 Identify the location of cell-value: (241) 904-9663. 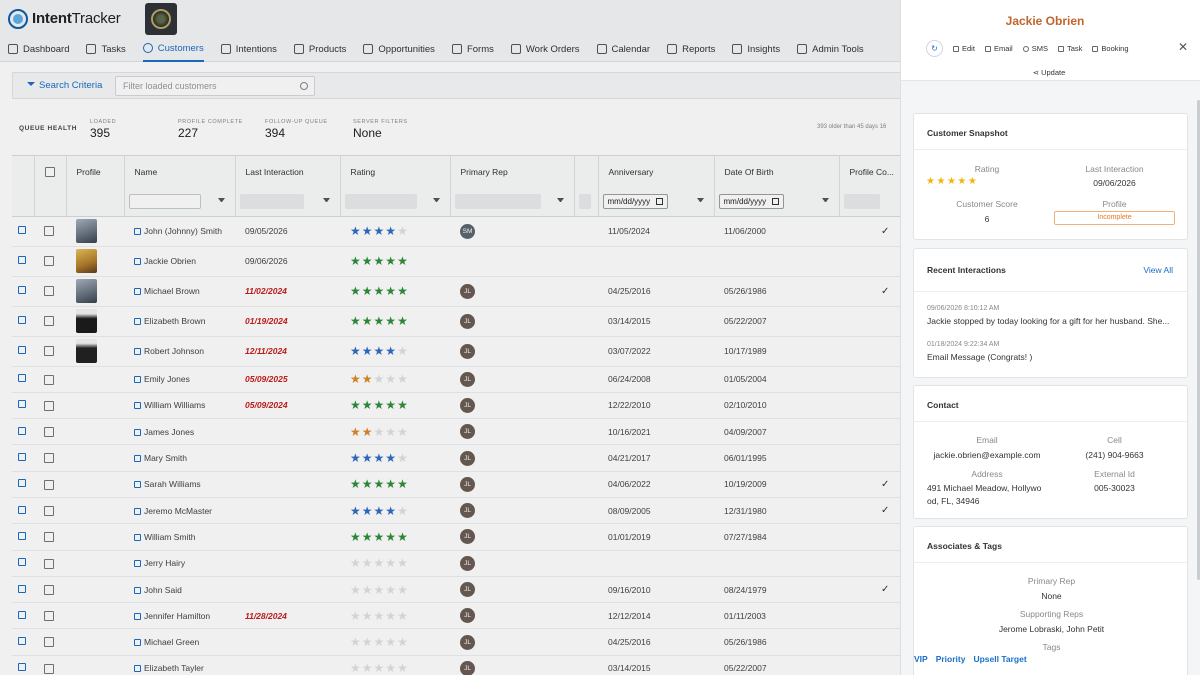
(1114, 455).